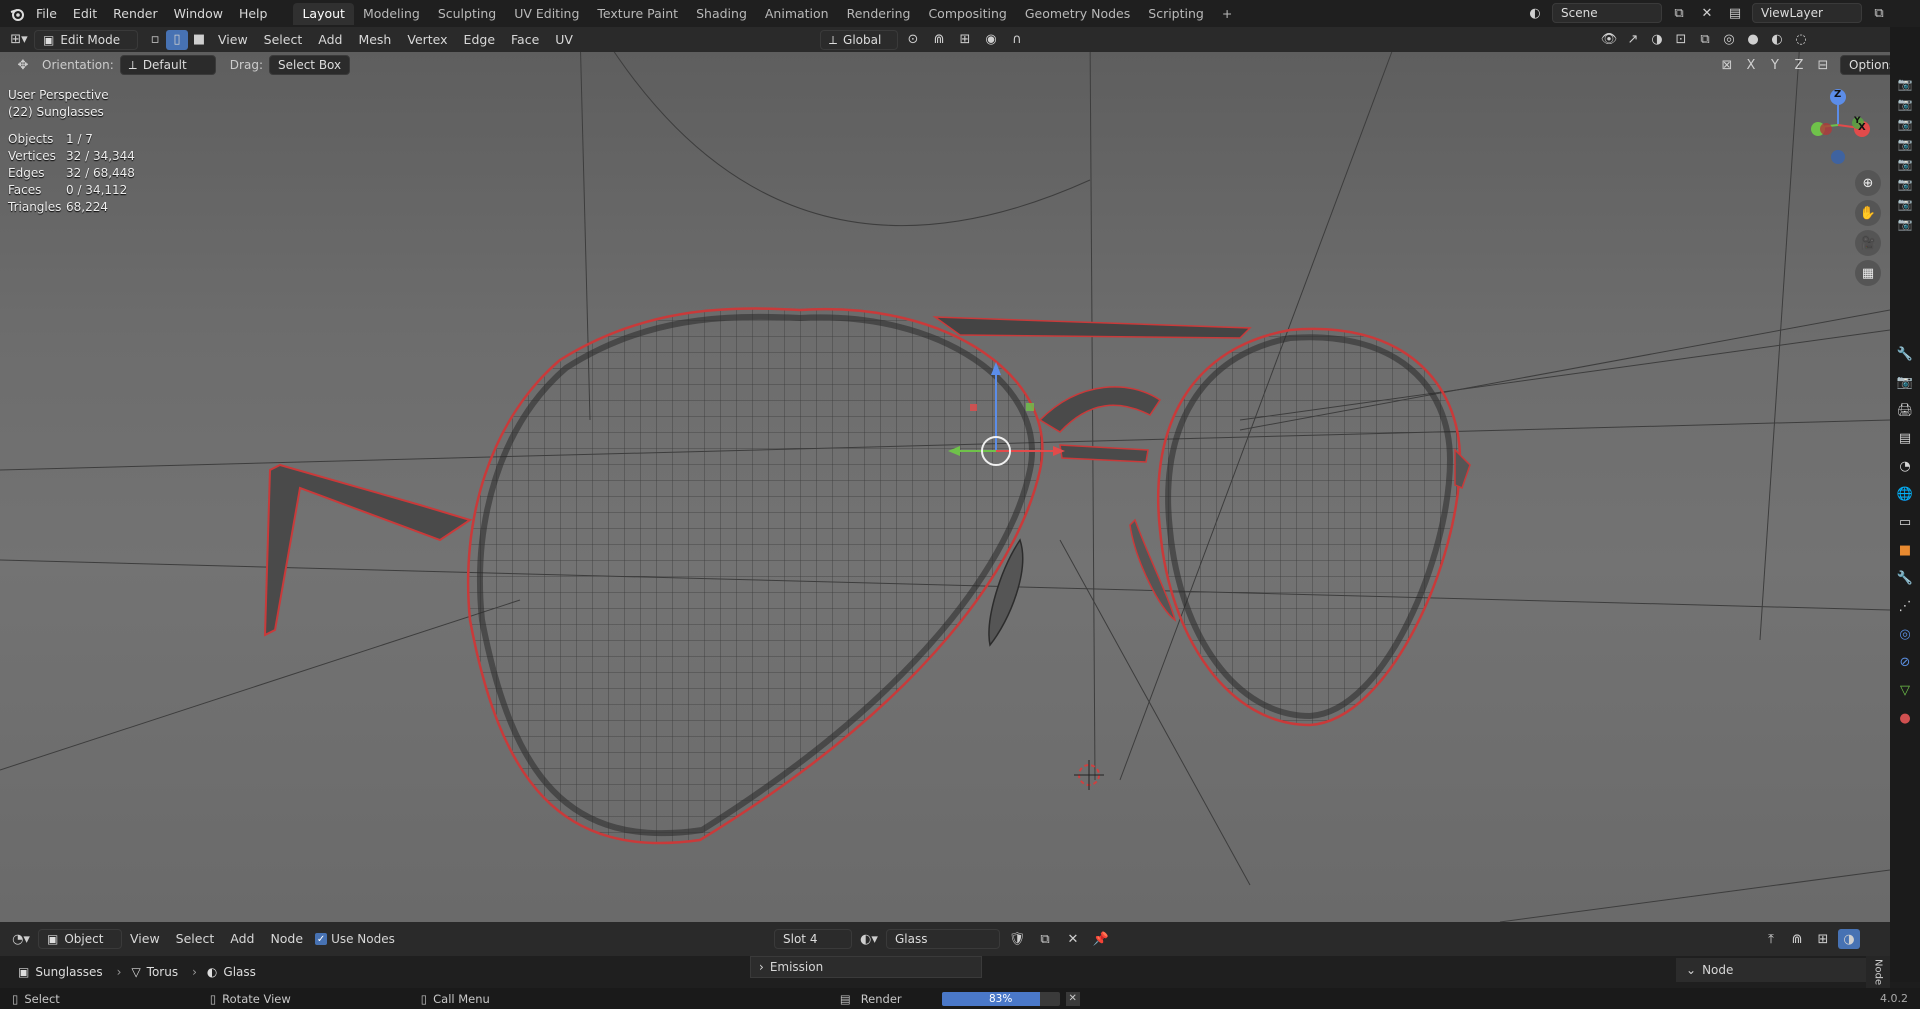 Image resolution: width=1920 pixels, height=1009 pixels. Describe the element at coordinates (1879, 13) in the screenshot. I see `new-view-layer-icon: ⧉` at that location.